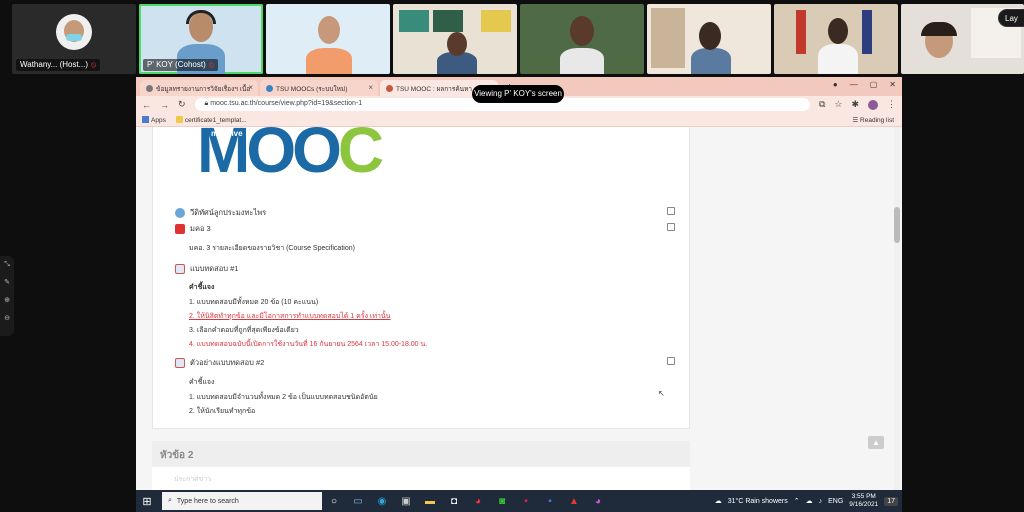 This screenshot has width=1024, height=512. What do you see at coordinates (421, 454) in the screenshot?
I see `section-2-header: หัวข้อ 2` at bounding box center [421, 454].